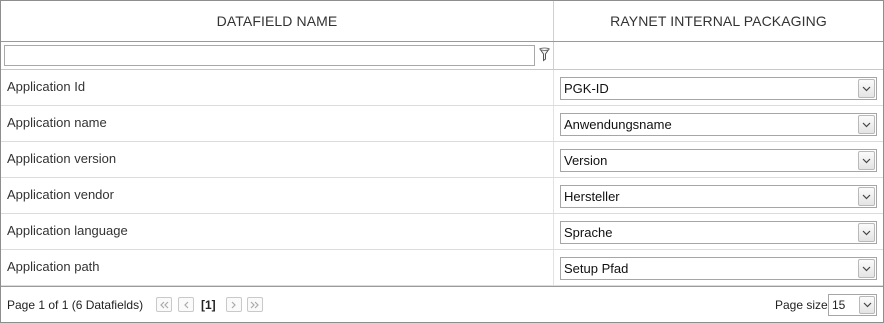  I want to click on last-page-icon, so click(255, 304).